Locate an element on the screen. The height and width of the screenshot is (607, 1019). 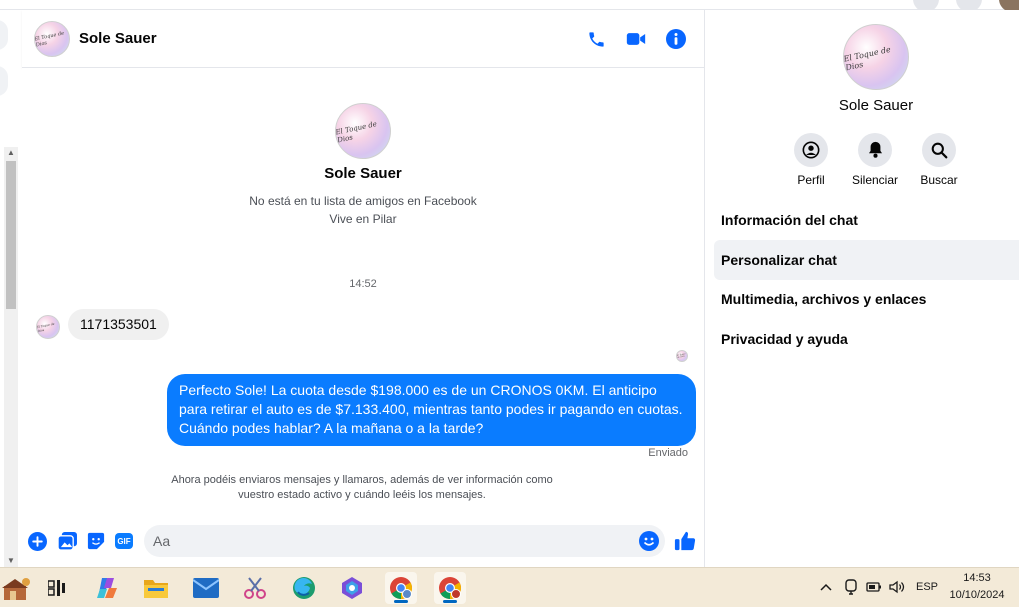
scroll-down-icon: ▼ is located at coordinates (11, 561).